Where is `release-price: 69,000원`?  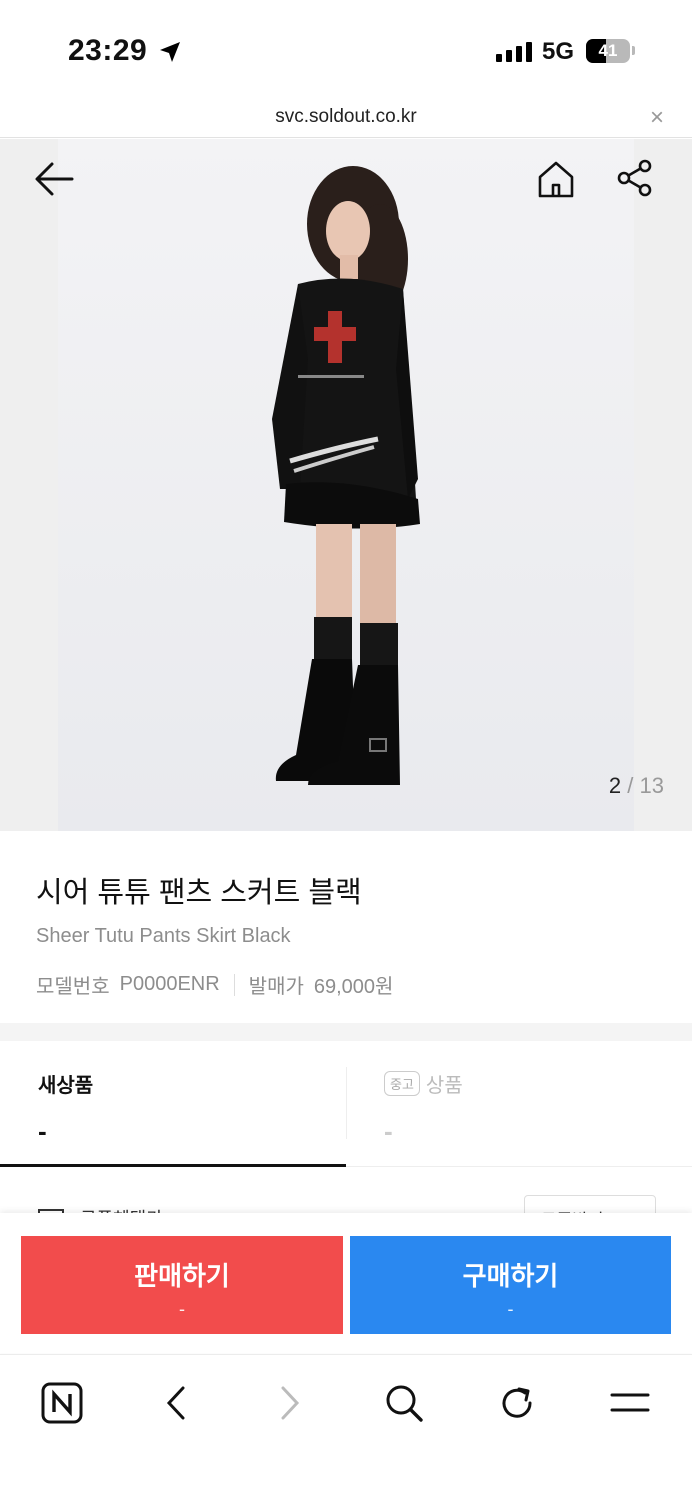
release-price: 69,000원 is located at coordinates (353, 987).